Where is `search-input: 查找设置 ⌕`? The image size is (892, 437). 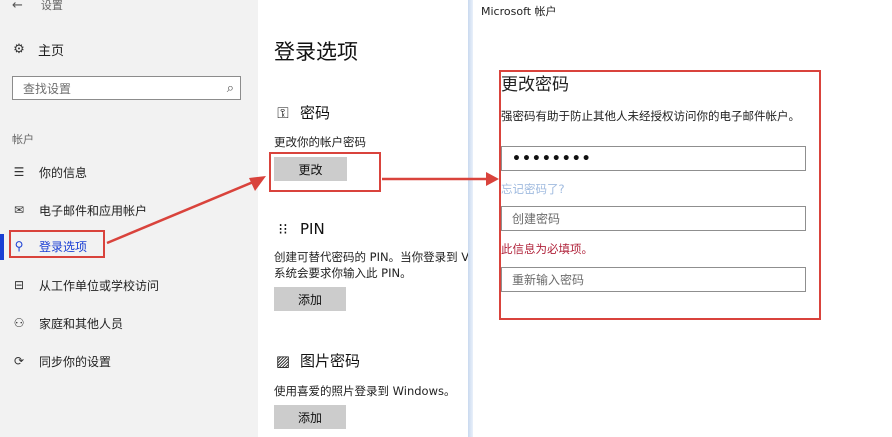
search-input: 查找设置 ⌕ is located at coordinates (126, 88).